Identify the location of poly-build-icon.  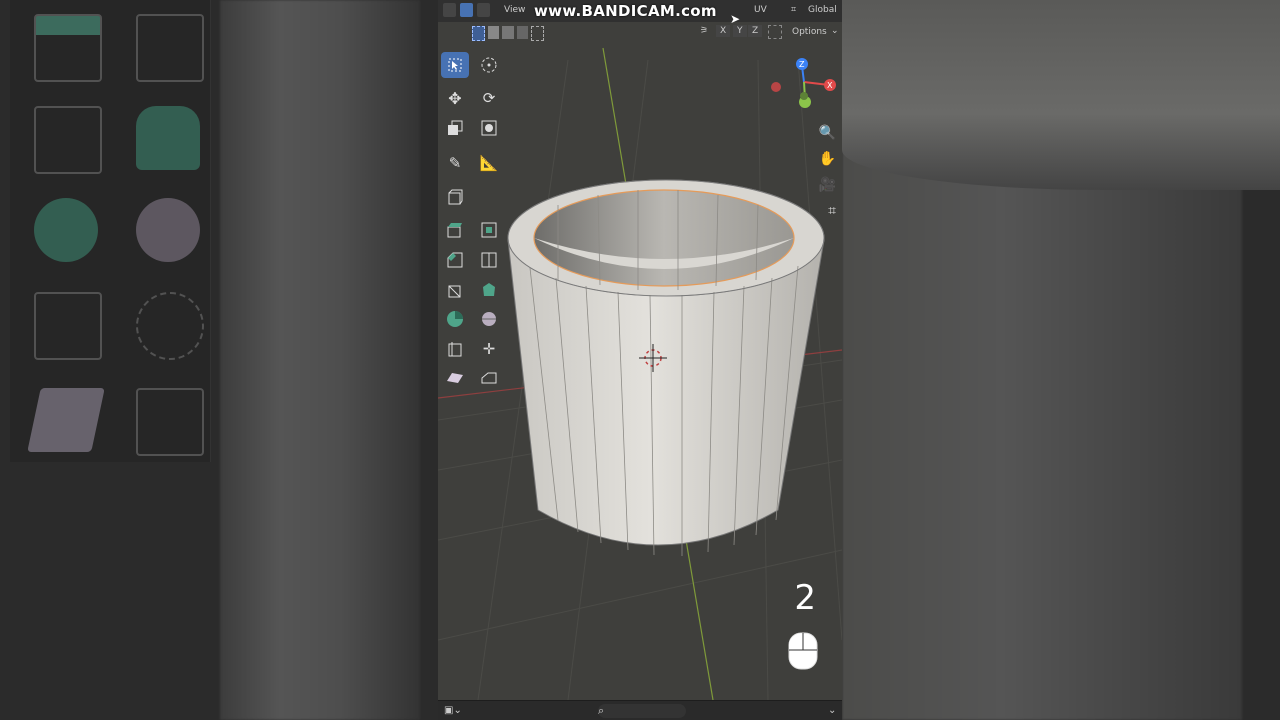
(489, 289).